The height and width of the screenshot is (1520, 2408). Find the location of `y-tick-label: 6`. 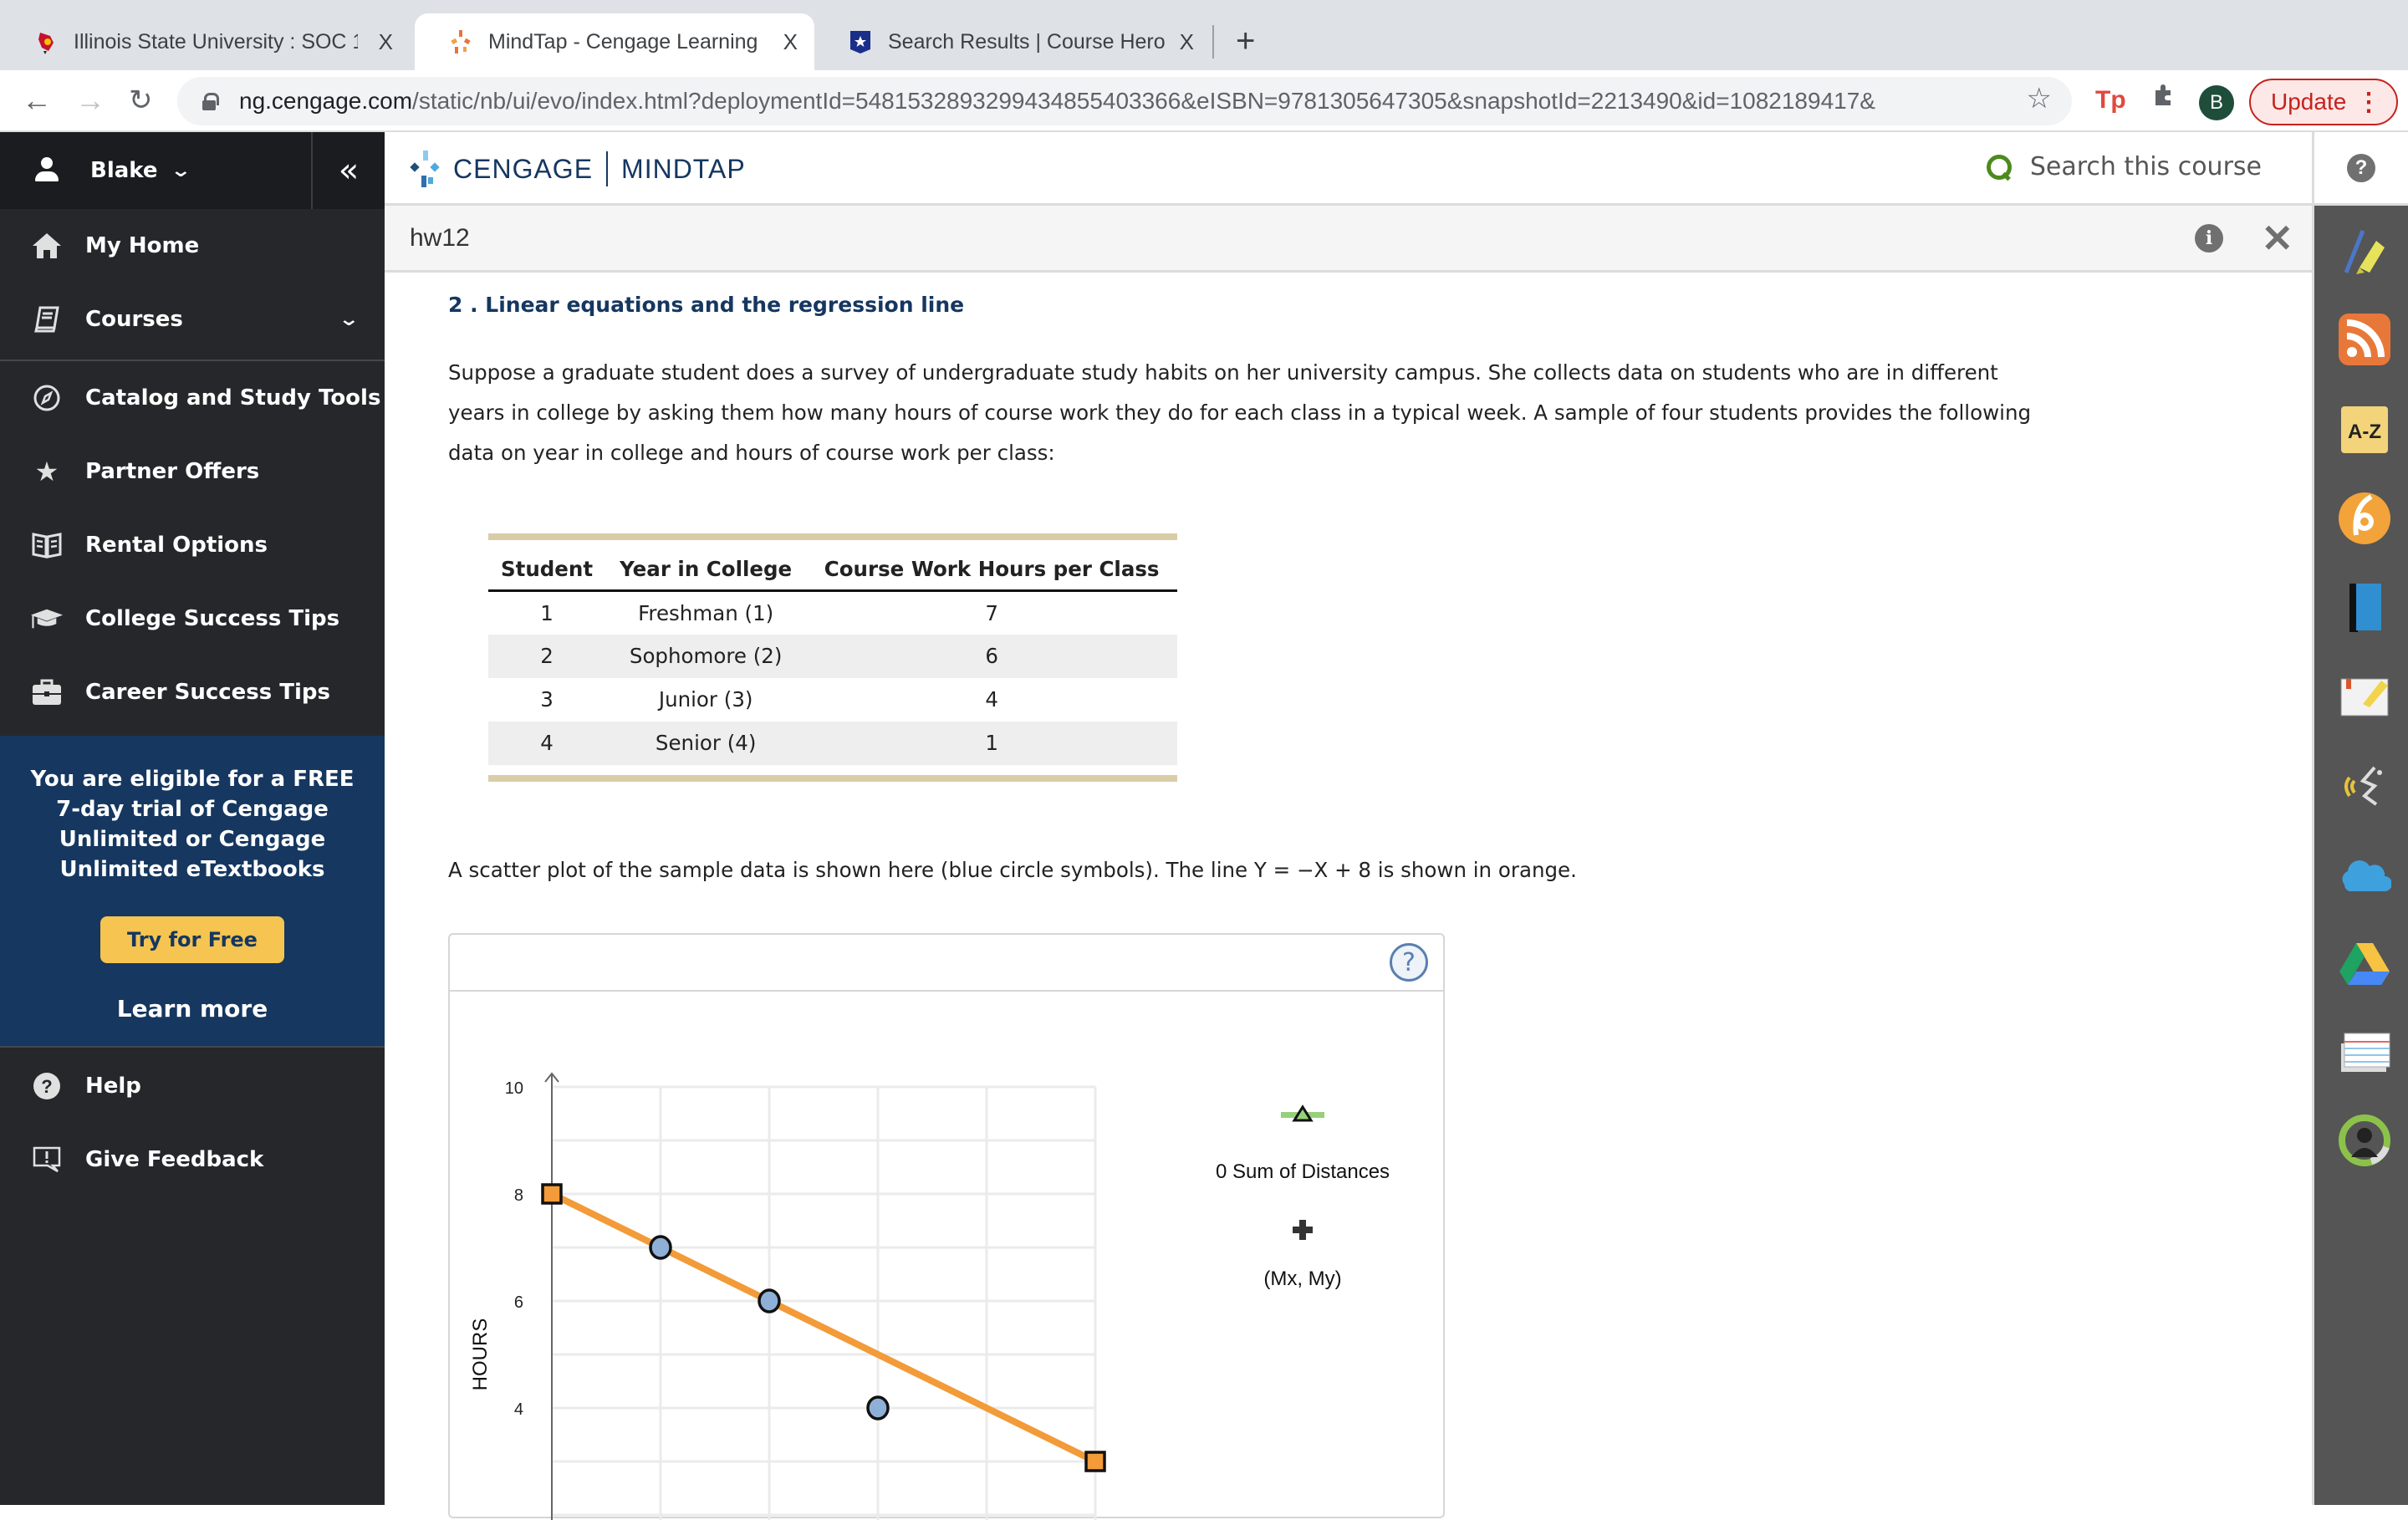

y-tick-label: 6 is located at coordinates (519, 1303).